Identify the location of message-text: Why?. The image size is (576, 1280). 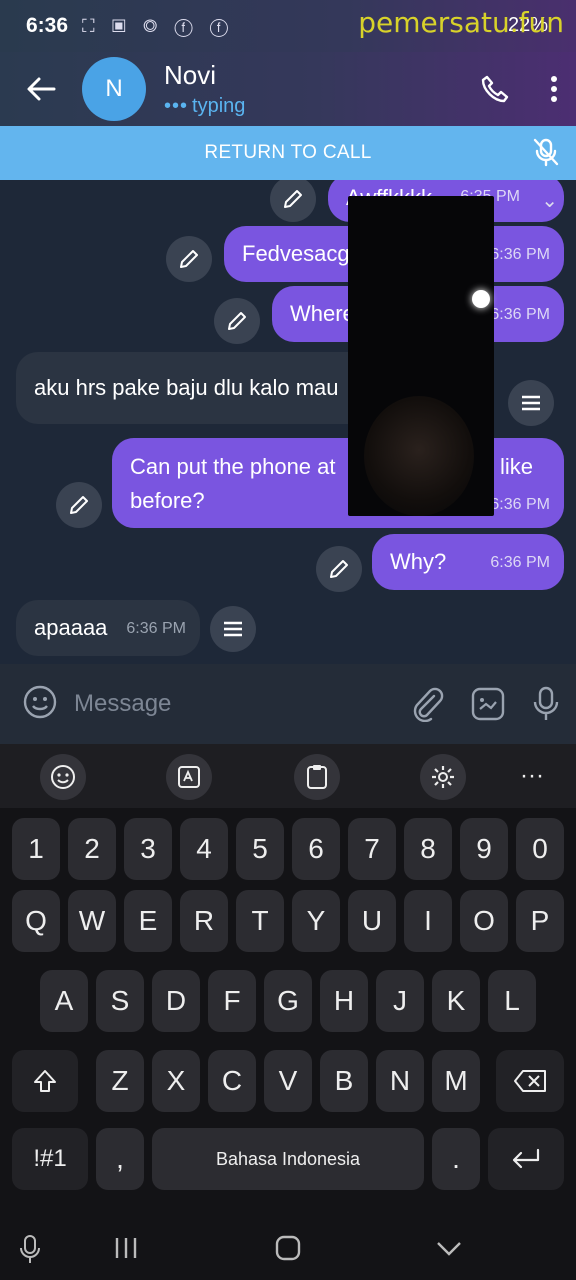
(418, 561).